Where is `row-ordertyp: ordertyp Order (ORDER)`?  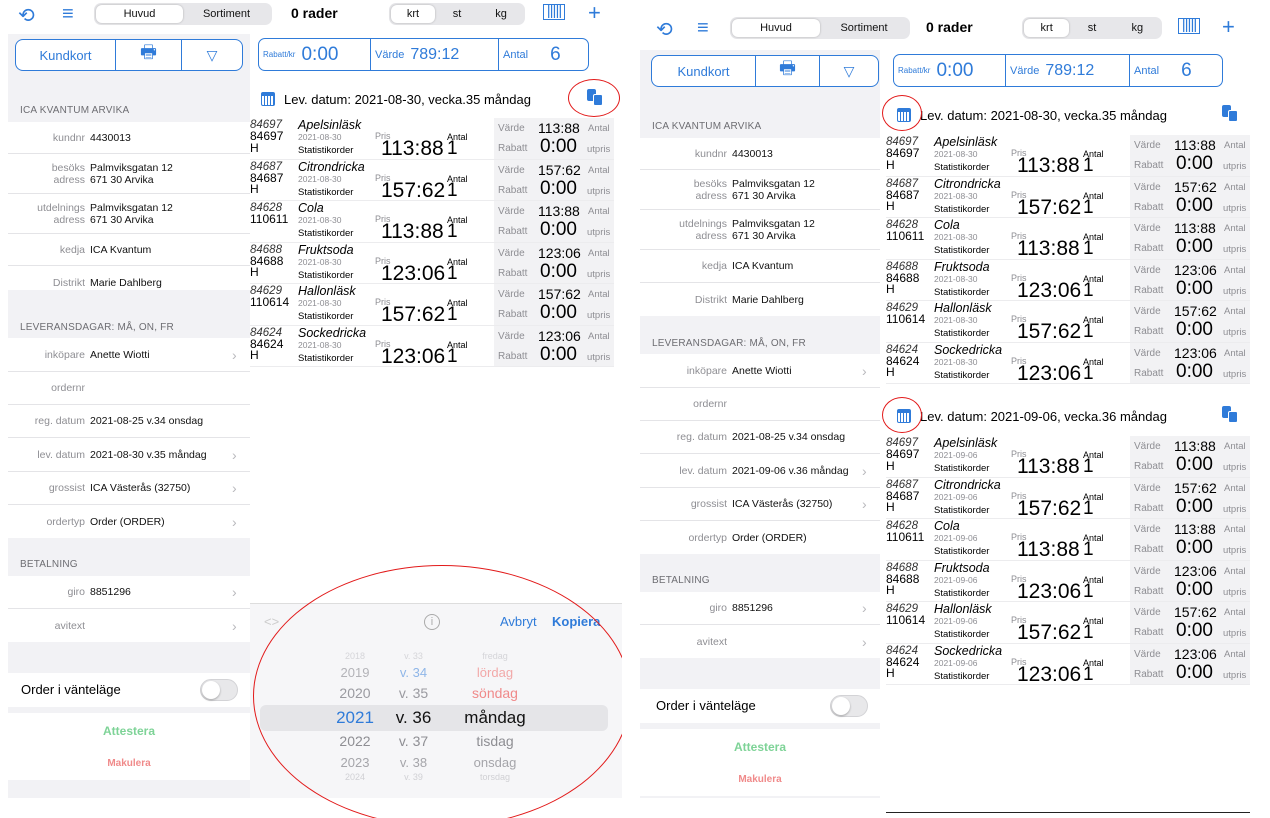
row-ordertyp: ordertyp Order (ORDER) is located at coordinates (760, 537).